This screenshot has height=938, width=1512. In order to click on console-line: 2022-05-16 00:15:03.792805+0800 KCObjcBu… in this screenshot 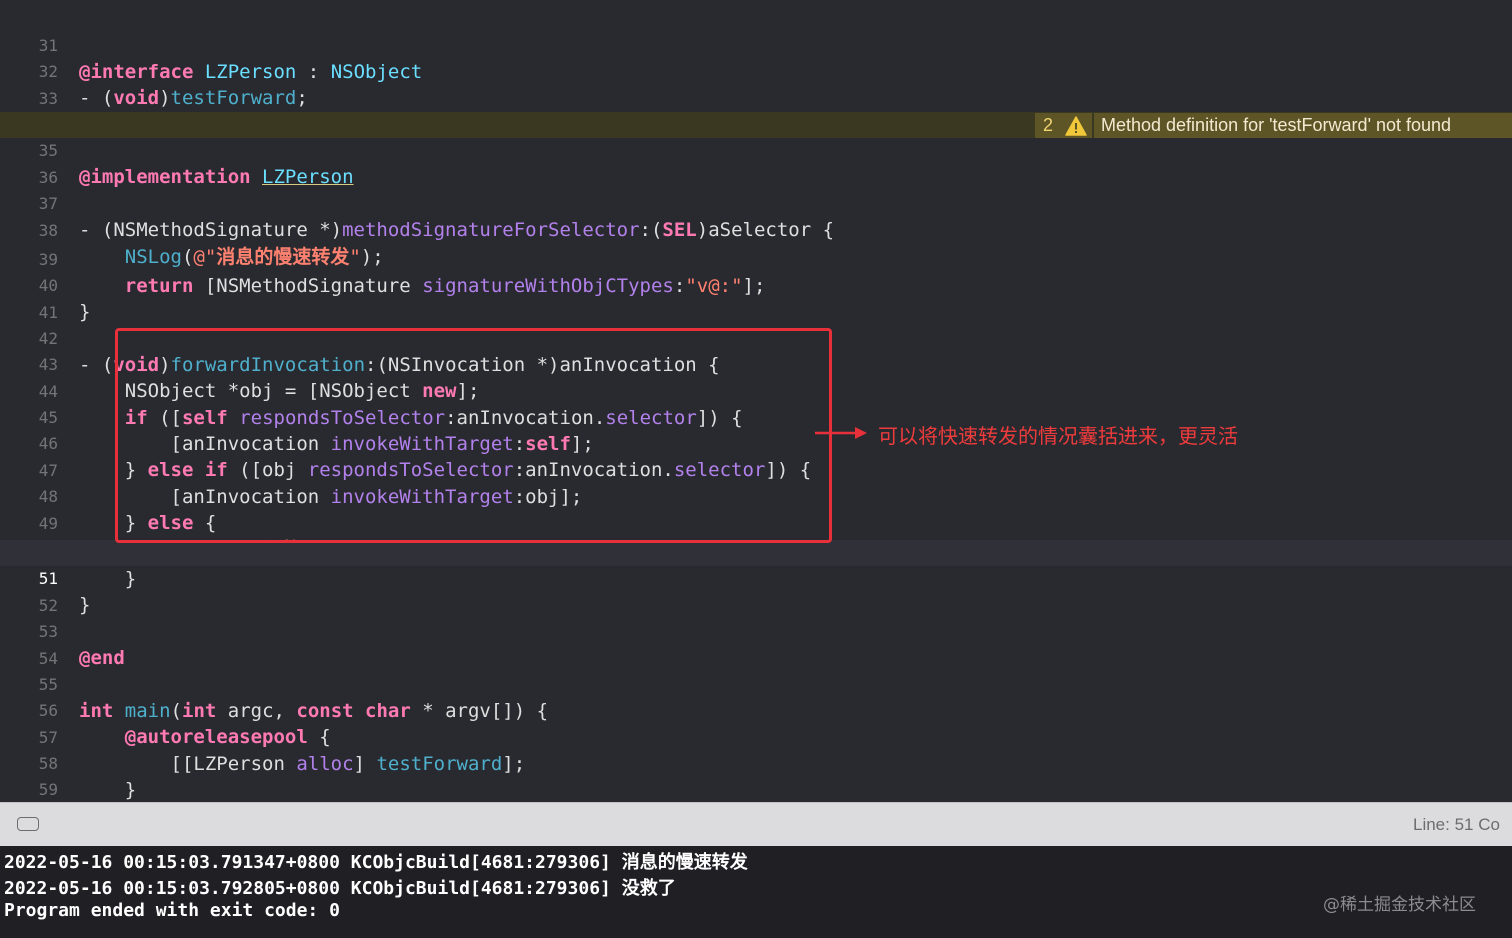, I will do `click(340, 888)`.